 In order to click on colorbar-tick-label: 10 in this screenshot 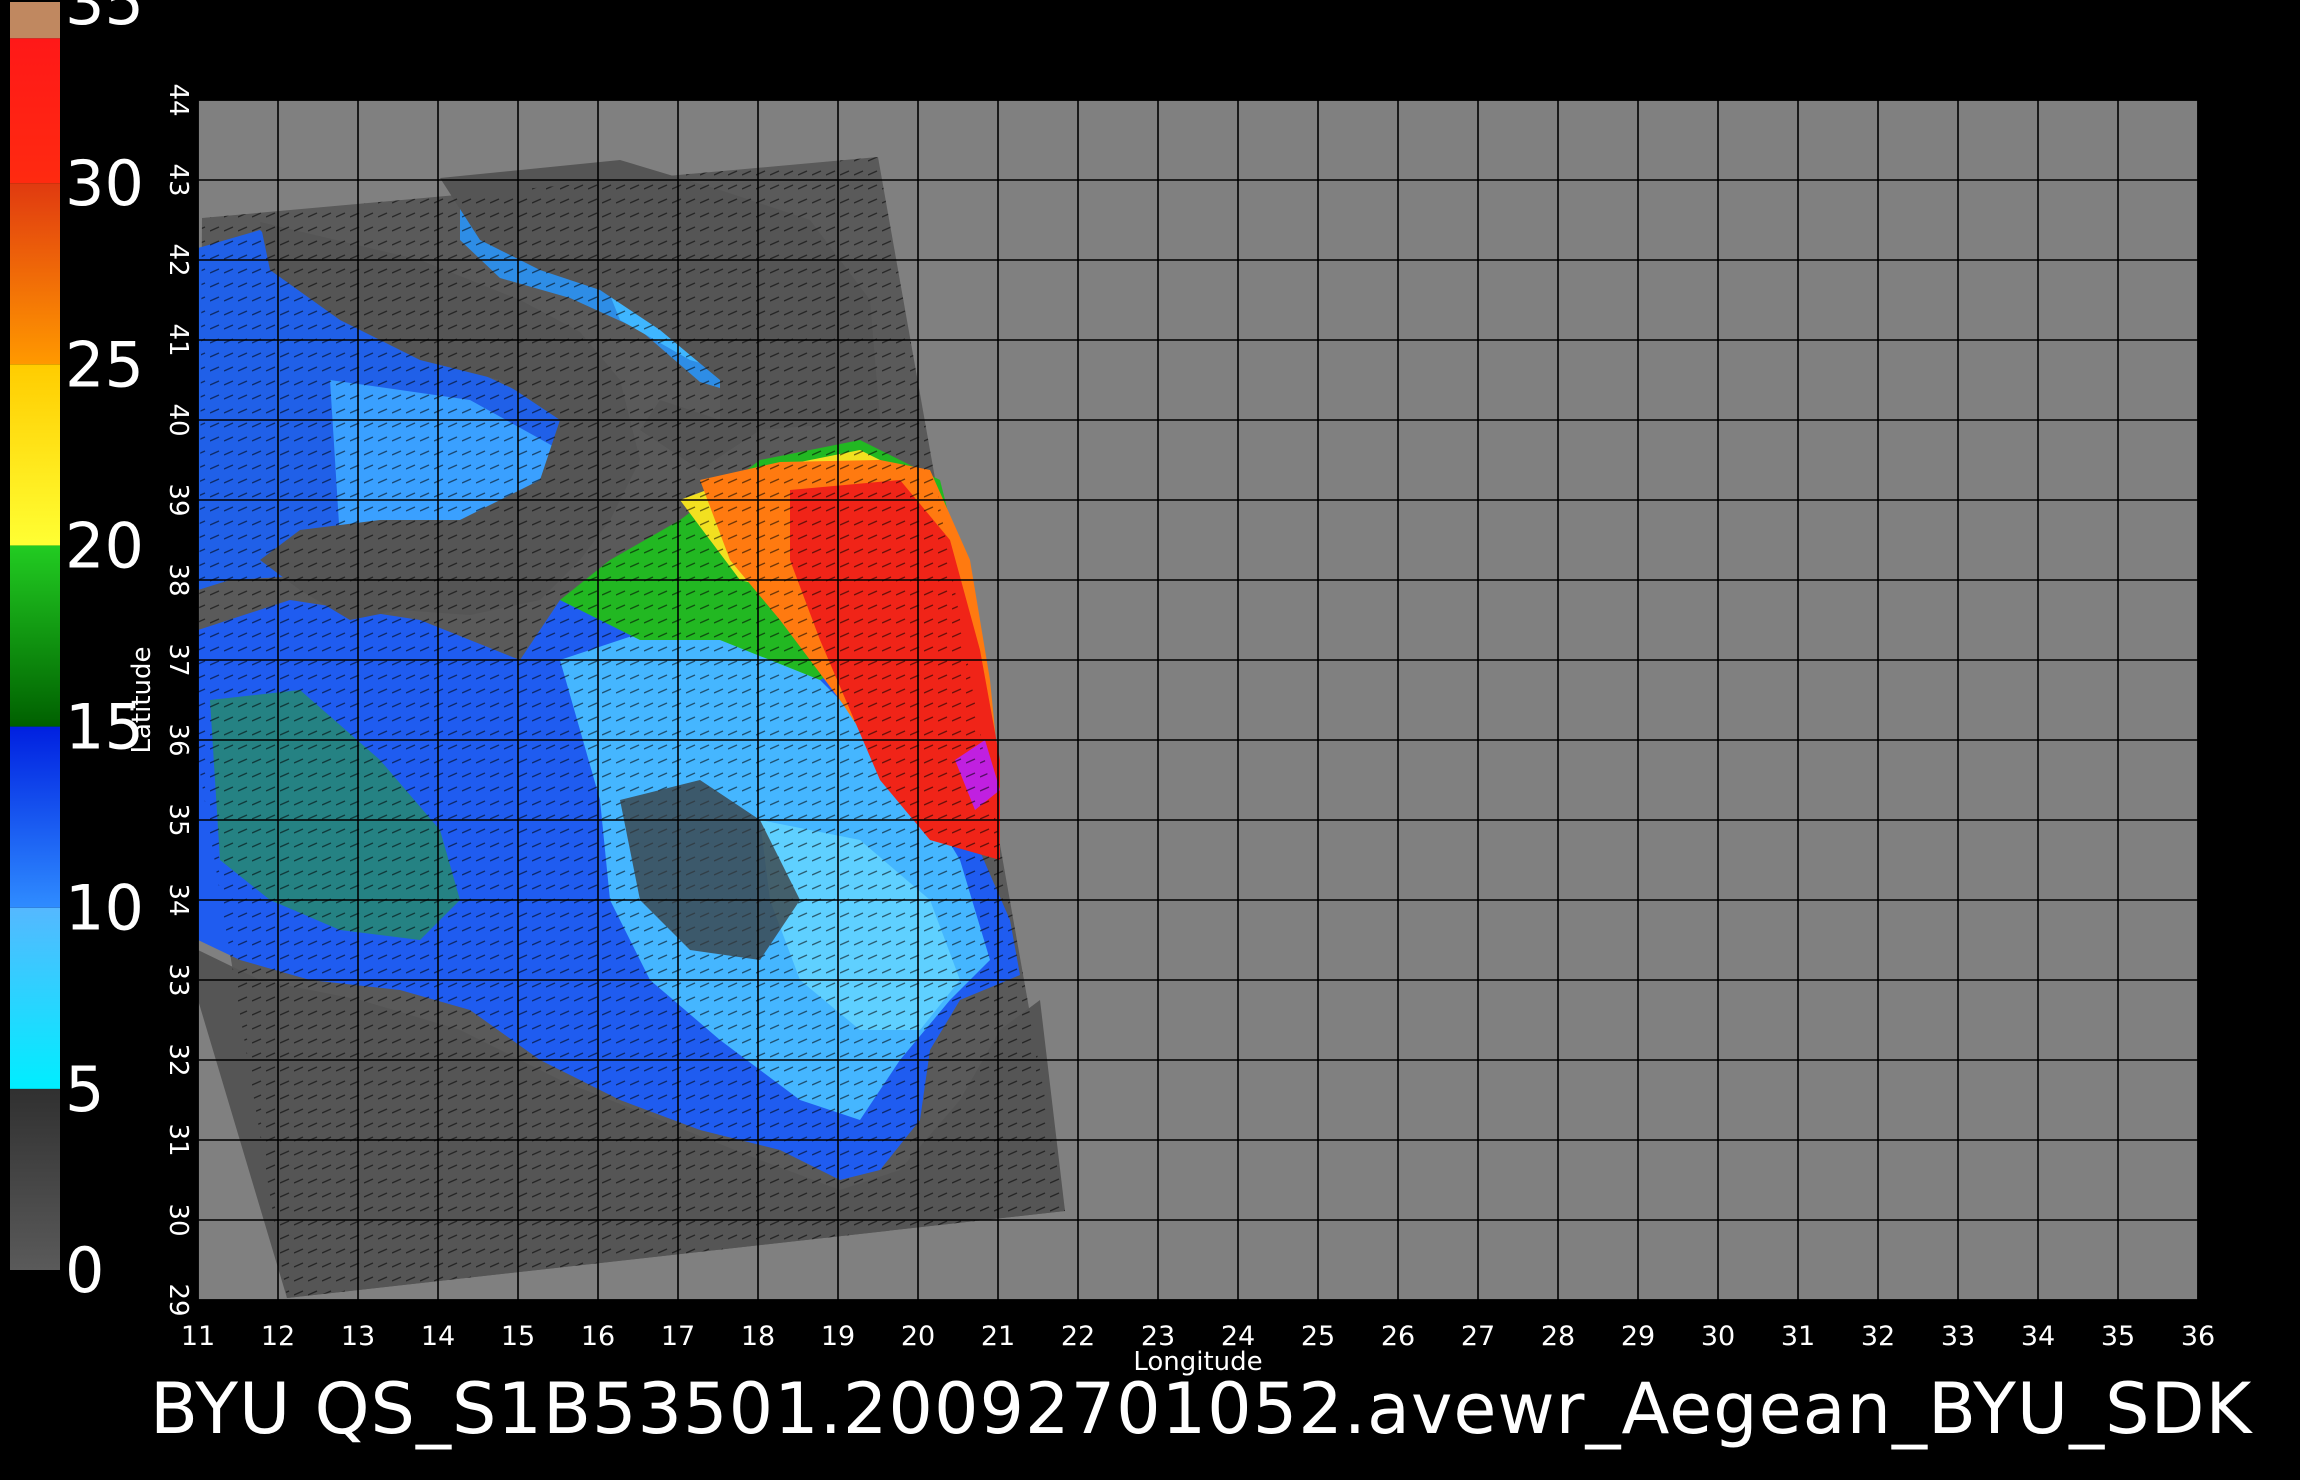, I will do `click(104, 908)`.